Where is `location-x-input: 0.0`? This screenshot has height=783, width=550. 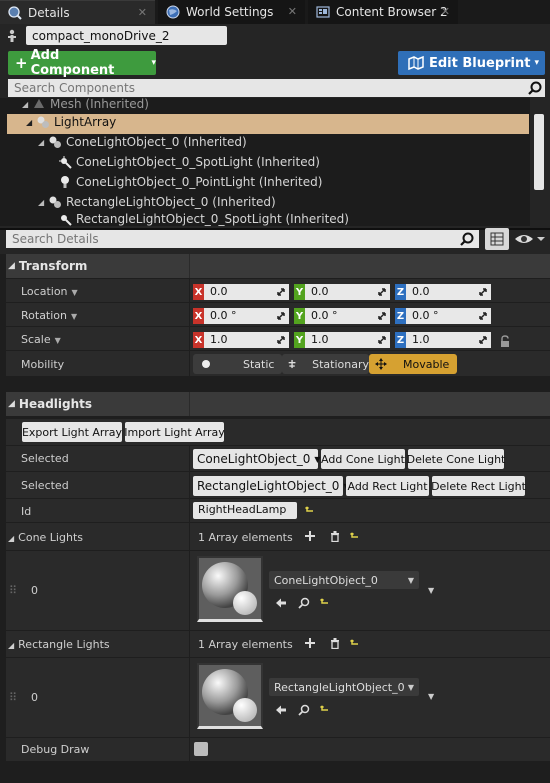 location-x-input: 0.0 is located at coordinates (246, 292).